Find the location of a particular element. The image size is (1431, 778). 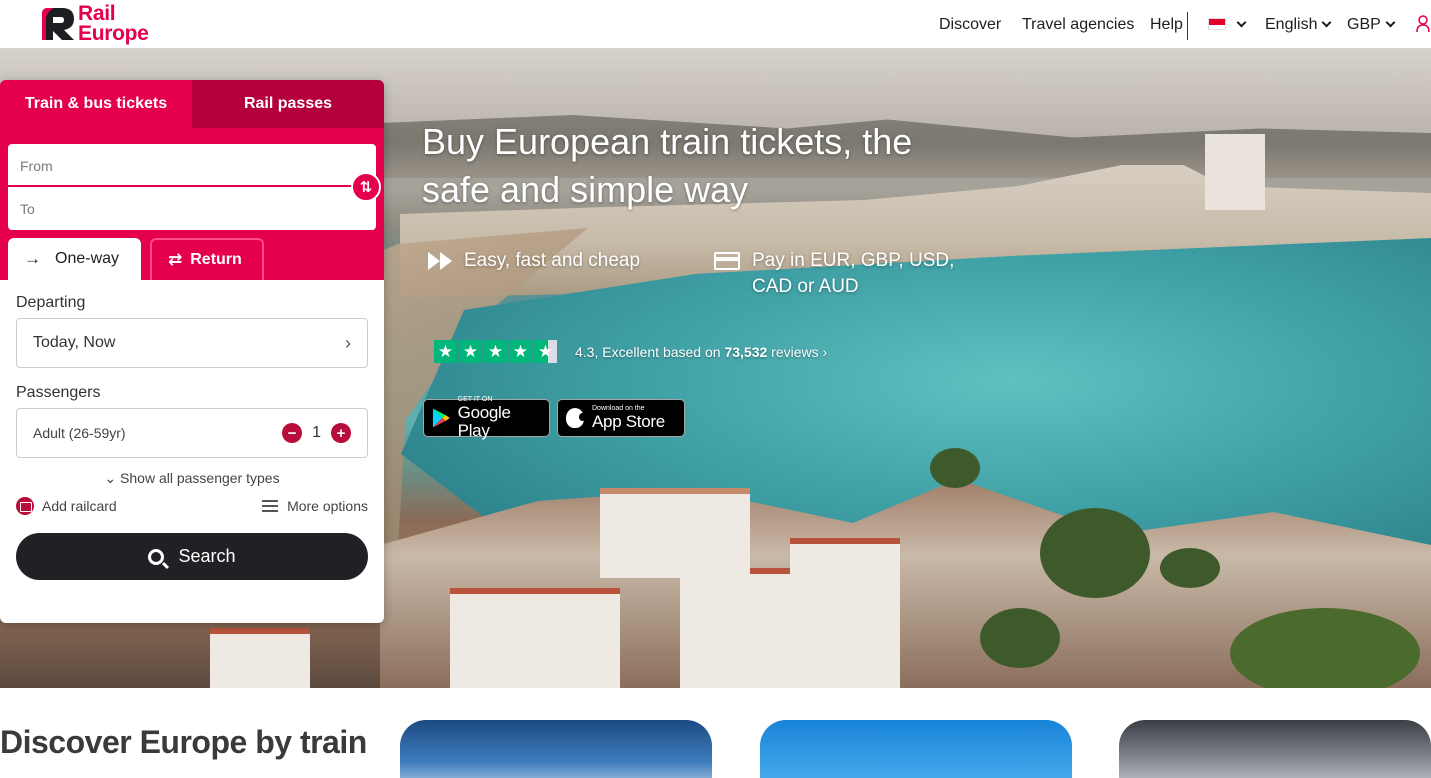

feature-currencies: Pay in EUR, GBP, USD, CAD or AUD is located at coordinates (849, 274).